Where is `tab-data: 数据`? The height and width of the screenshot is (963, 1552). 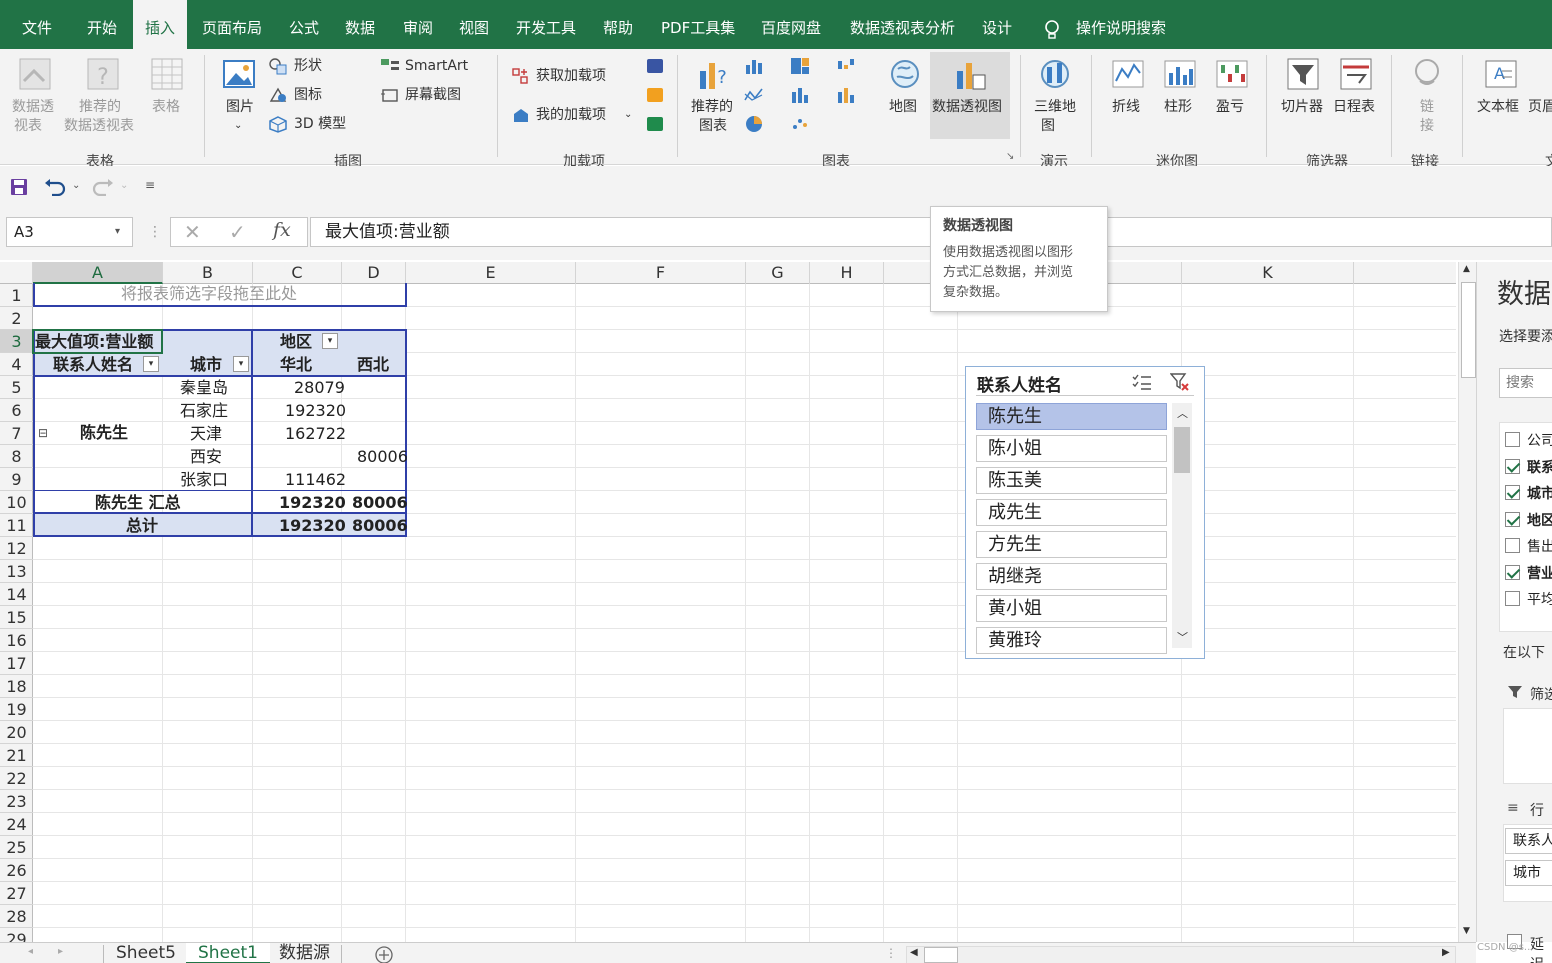
tab-data: 数据 is located at coordinates (360, 24).